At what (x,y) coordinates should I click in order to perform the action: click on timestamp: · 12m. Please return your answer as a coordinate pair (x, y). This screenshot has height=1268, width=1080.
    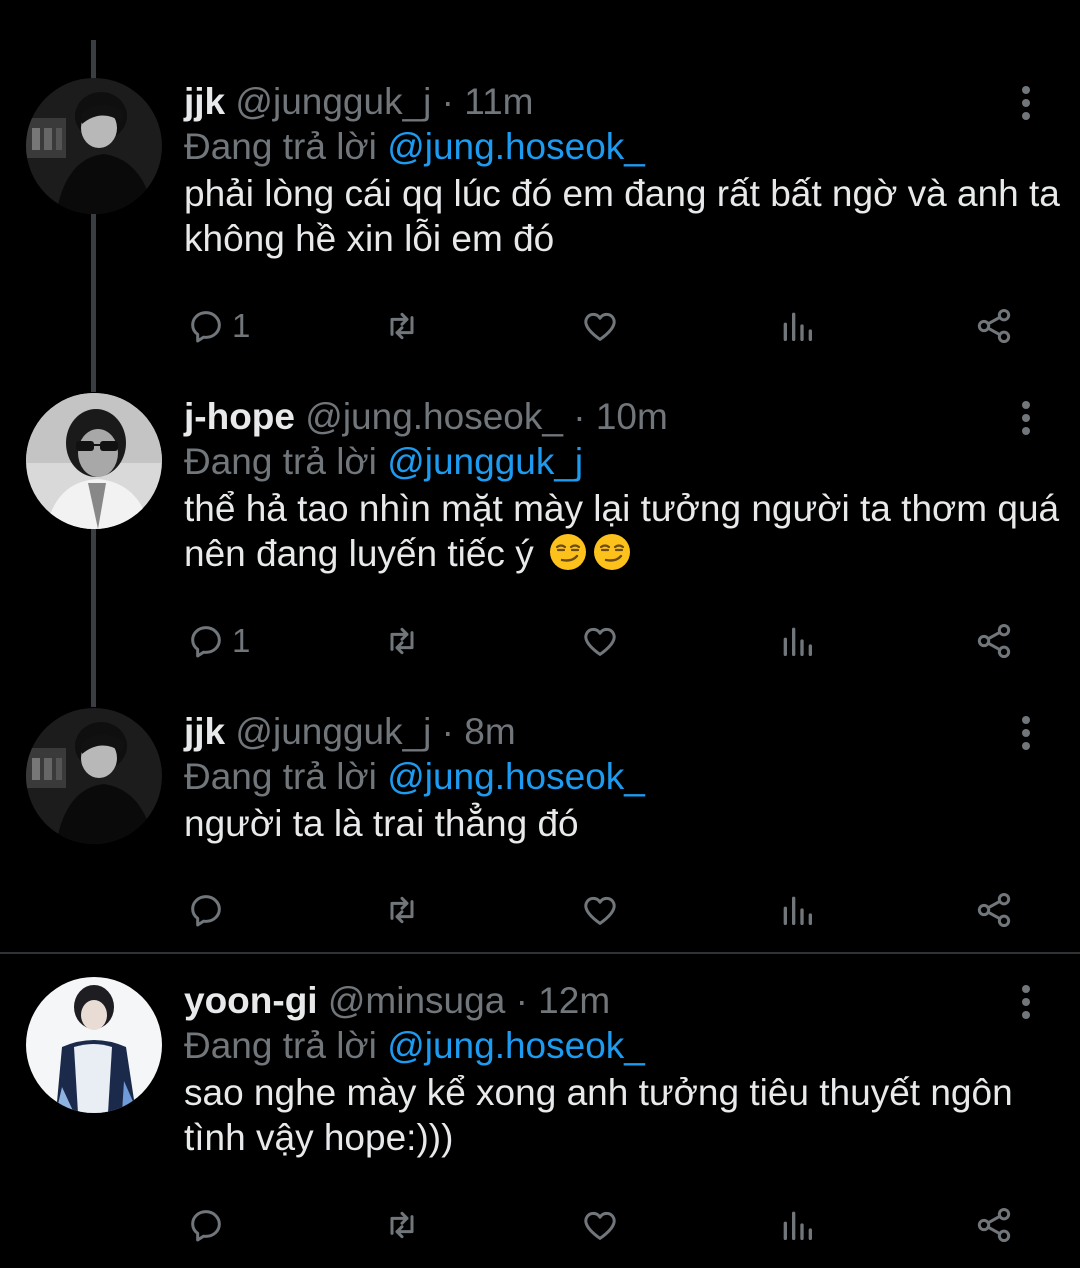
    Looking at the image, I should click on (563, 1000).